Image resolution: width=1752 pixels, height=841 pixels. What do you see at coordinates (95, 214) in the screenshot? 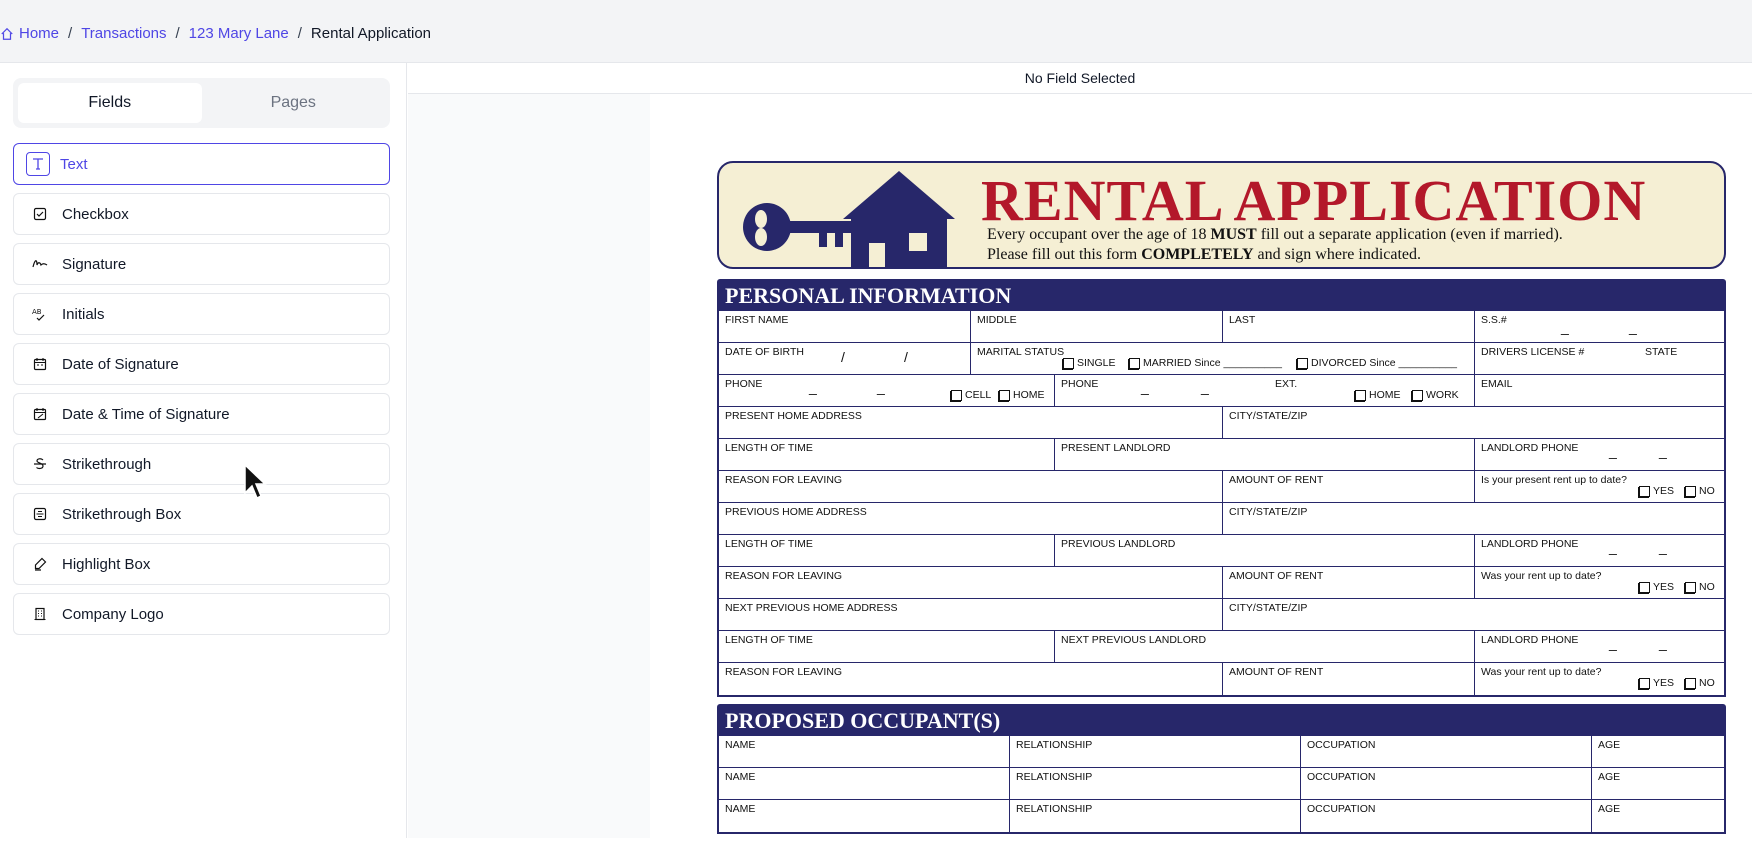
I see `field-item-label: Checkbox` at bounding box center [95, 214].